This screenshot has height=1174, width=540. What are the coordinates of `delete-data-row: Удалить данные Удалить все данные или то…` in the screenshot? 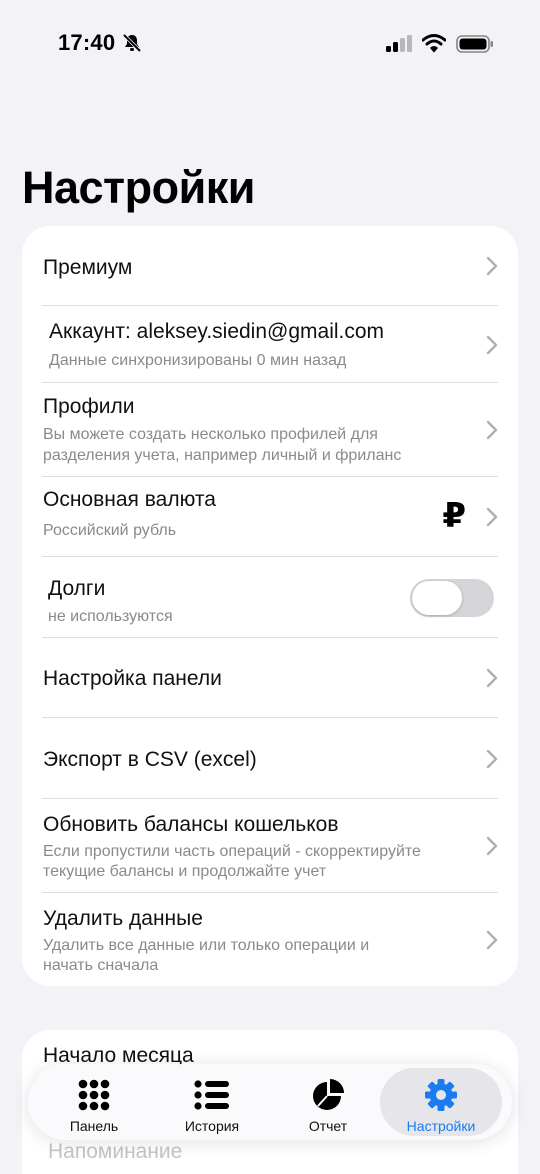 It's located at (270, 939).